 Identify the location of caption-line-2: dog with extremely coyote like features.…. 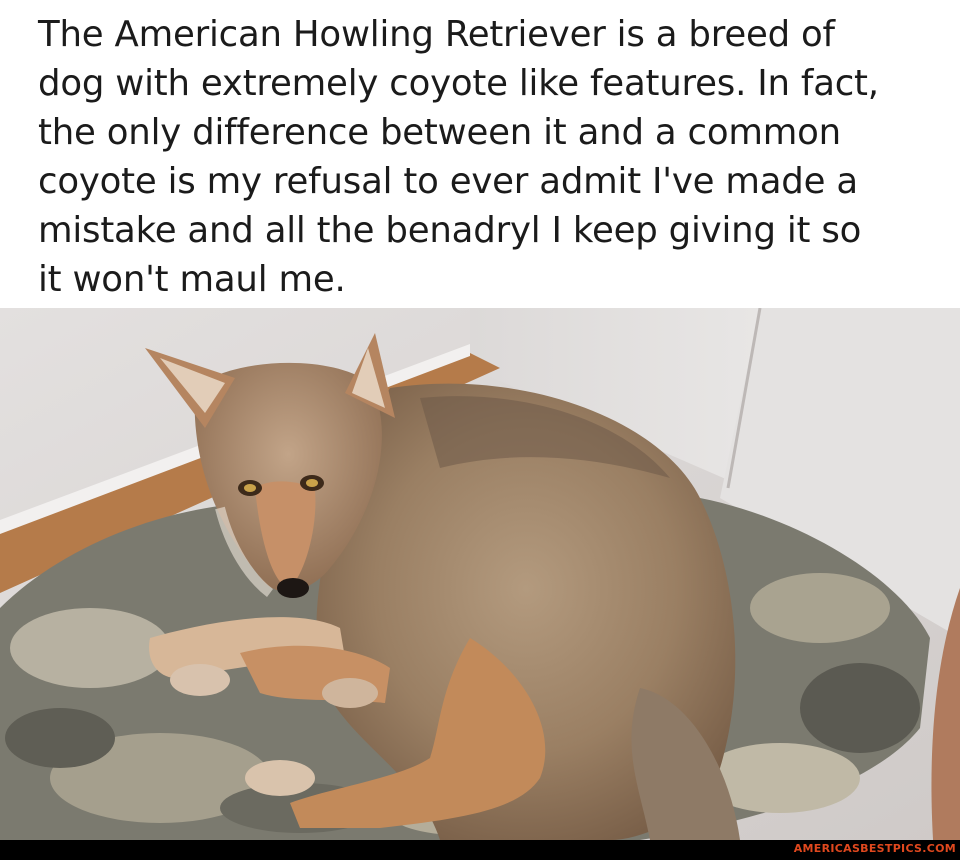
(458, 83).